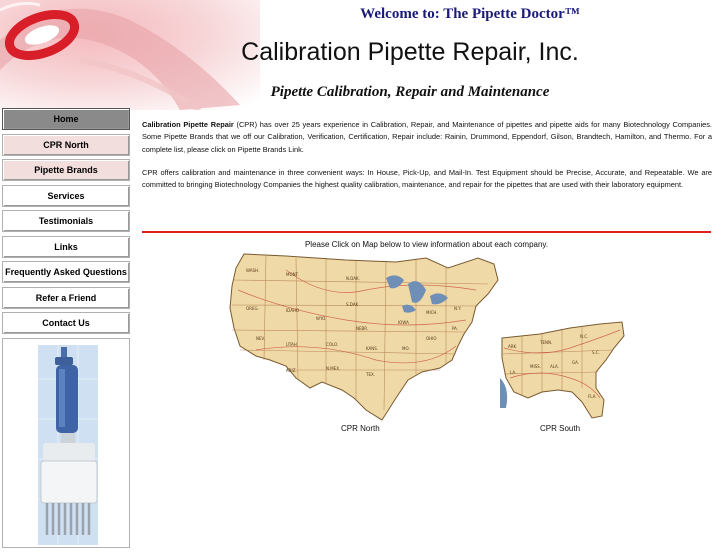  I want to click on svg-text: N.DAK., so click(353, 278).